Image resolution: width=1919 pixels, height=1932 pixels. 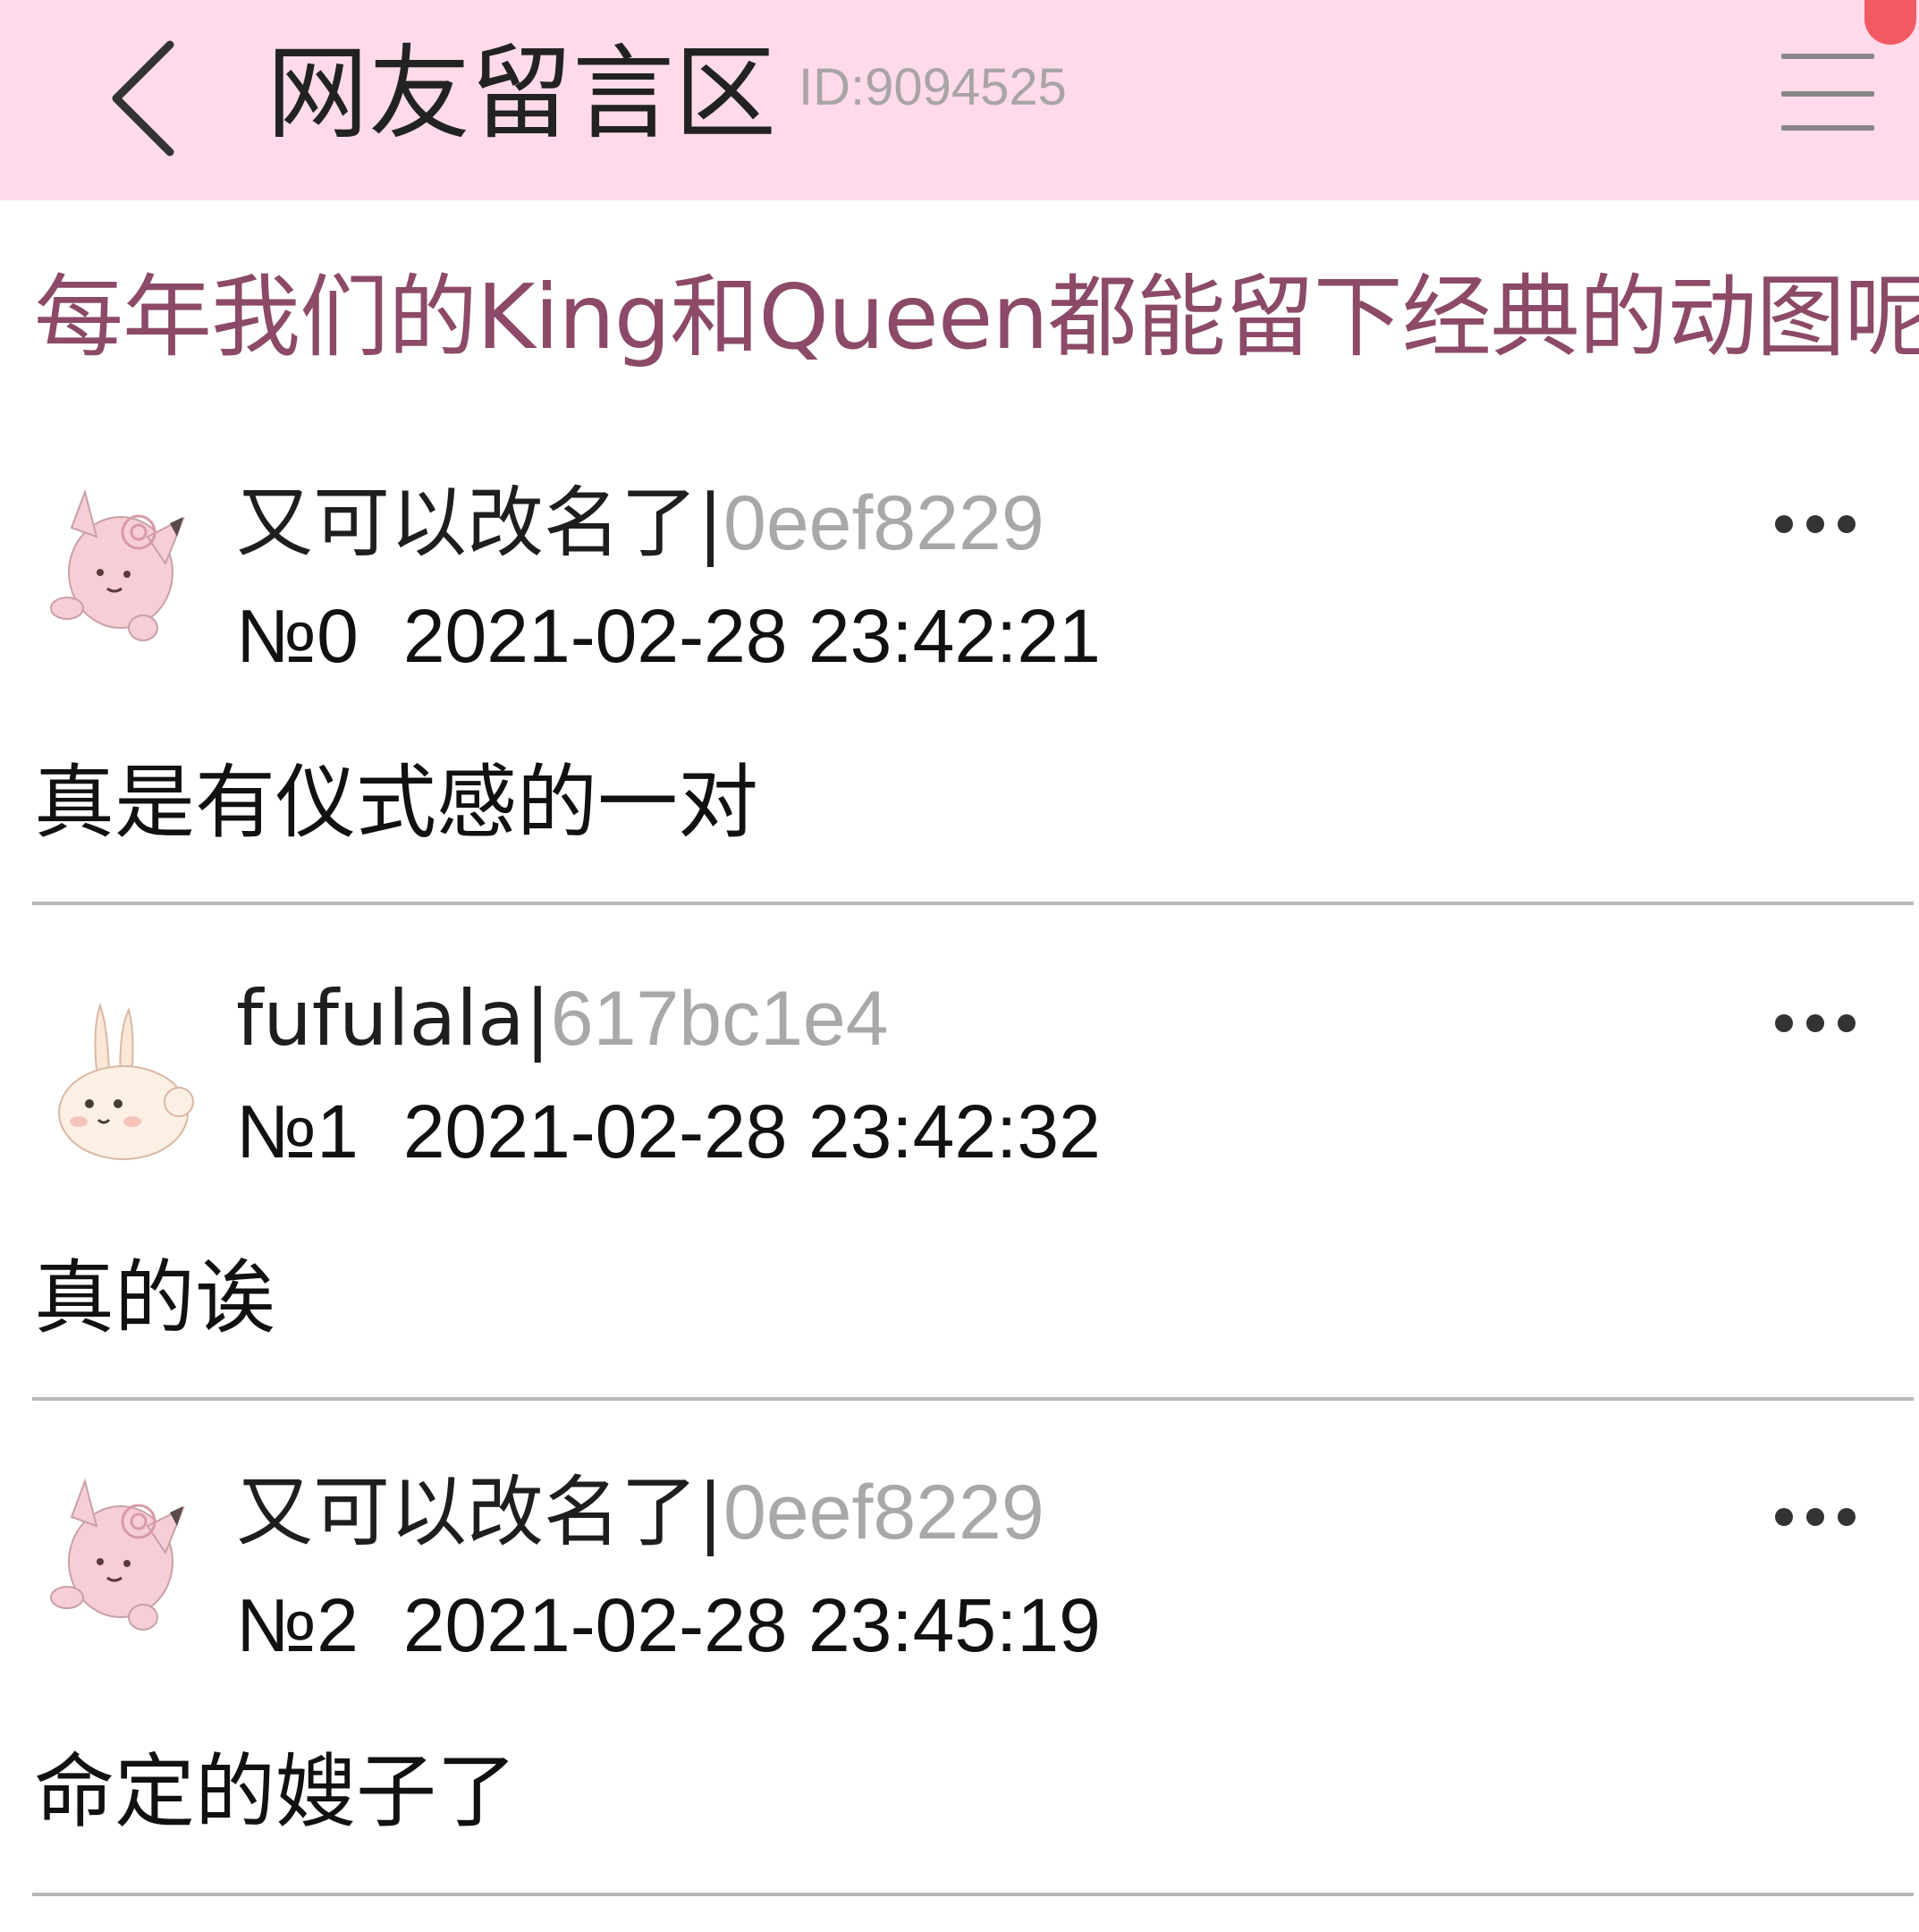 What do you see at coordinates (751, 1625) in the screenshot?
I see `timestamp: 2021-02-28 23:45:19` at bounding box center [751, 1625].